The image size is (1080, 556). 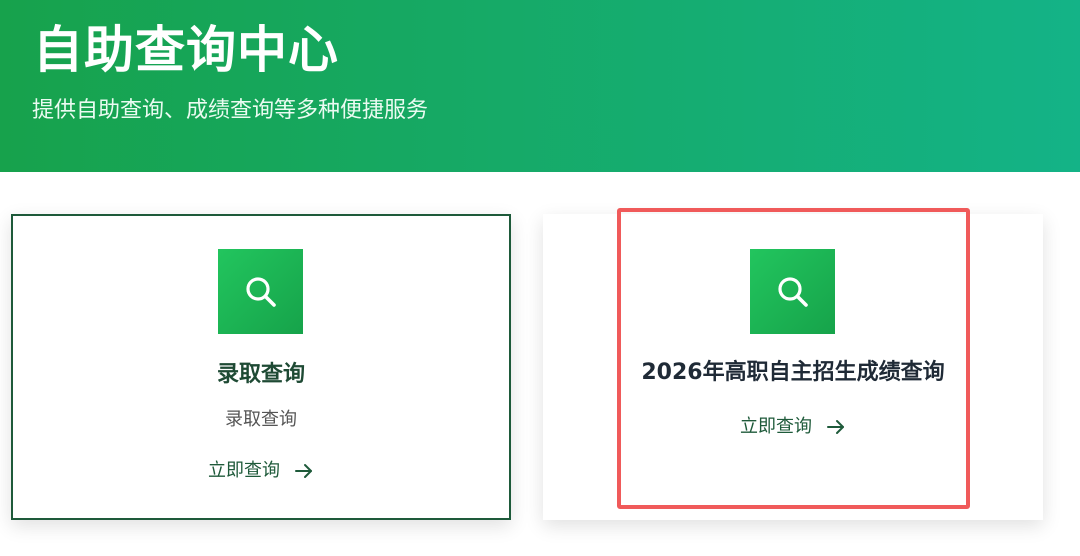 I want to click on card-title: 录取查询, so click(x=260, y=374).